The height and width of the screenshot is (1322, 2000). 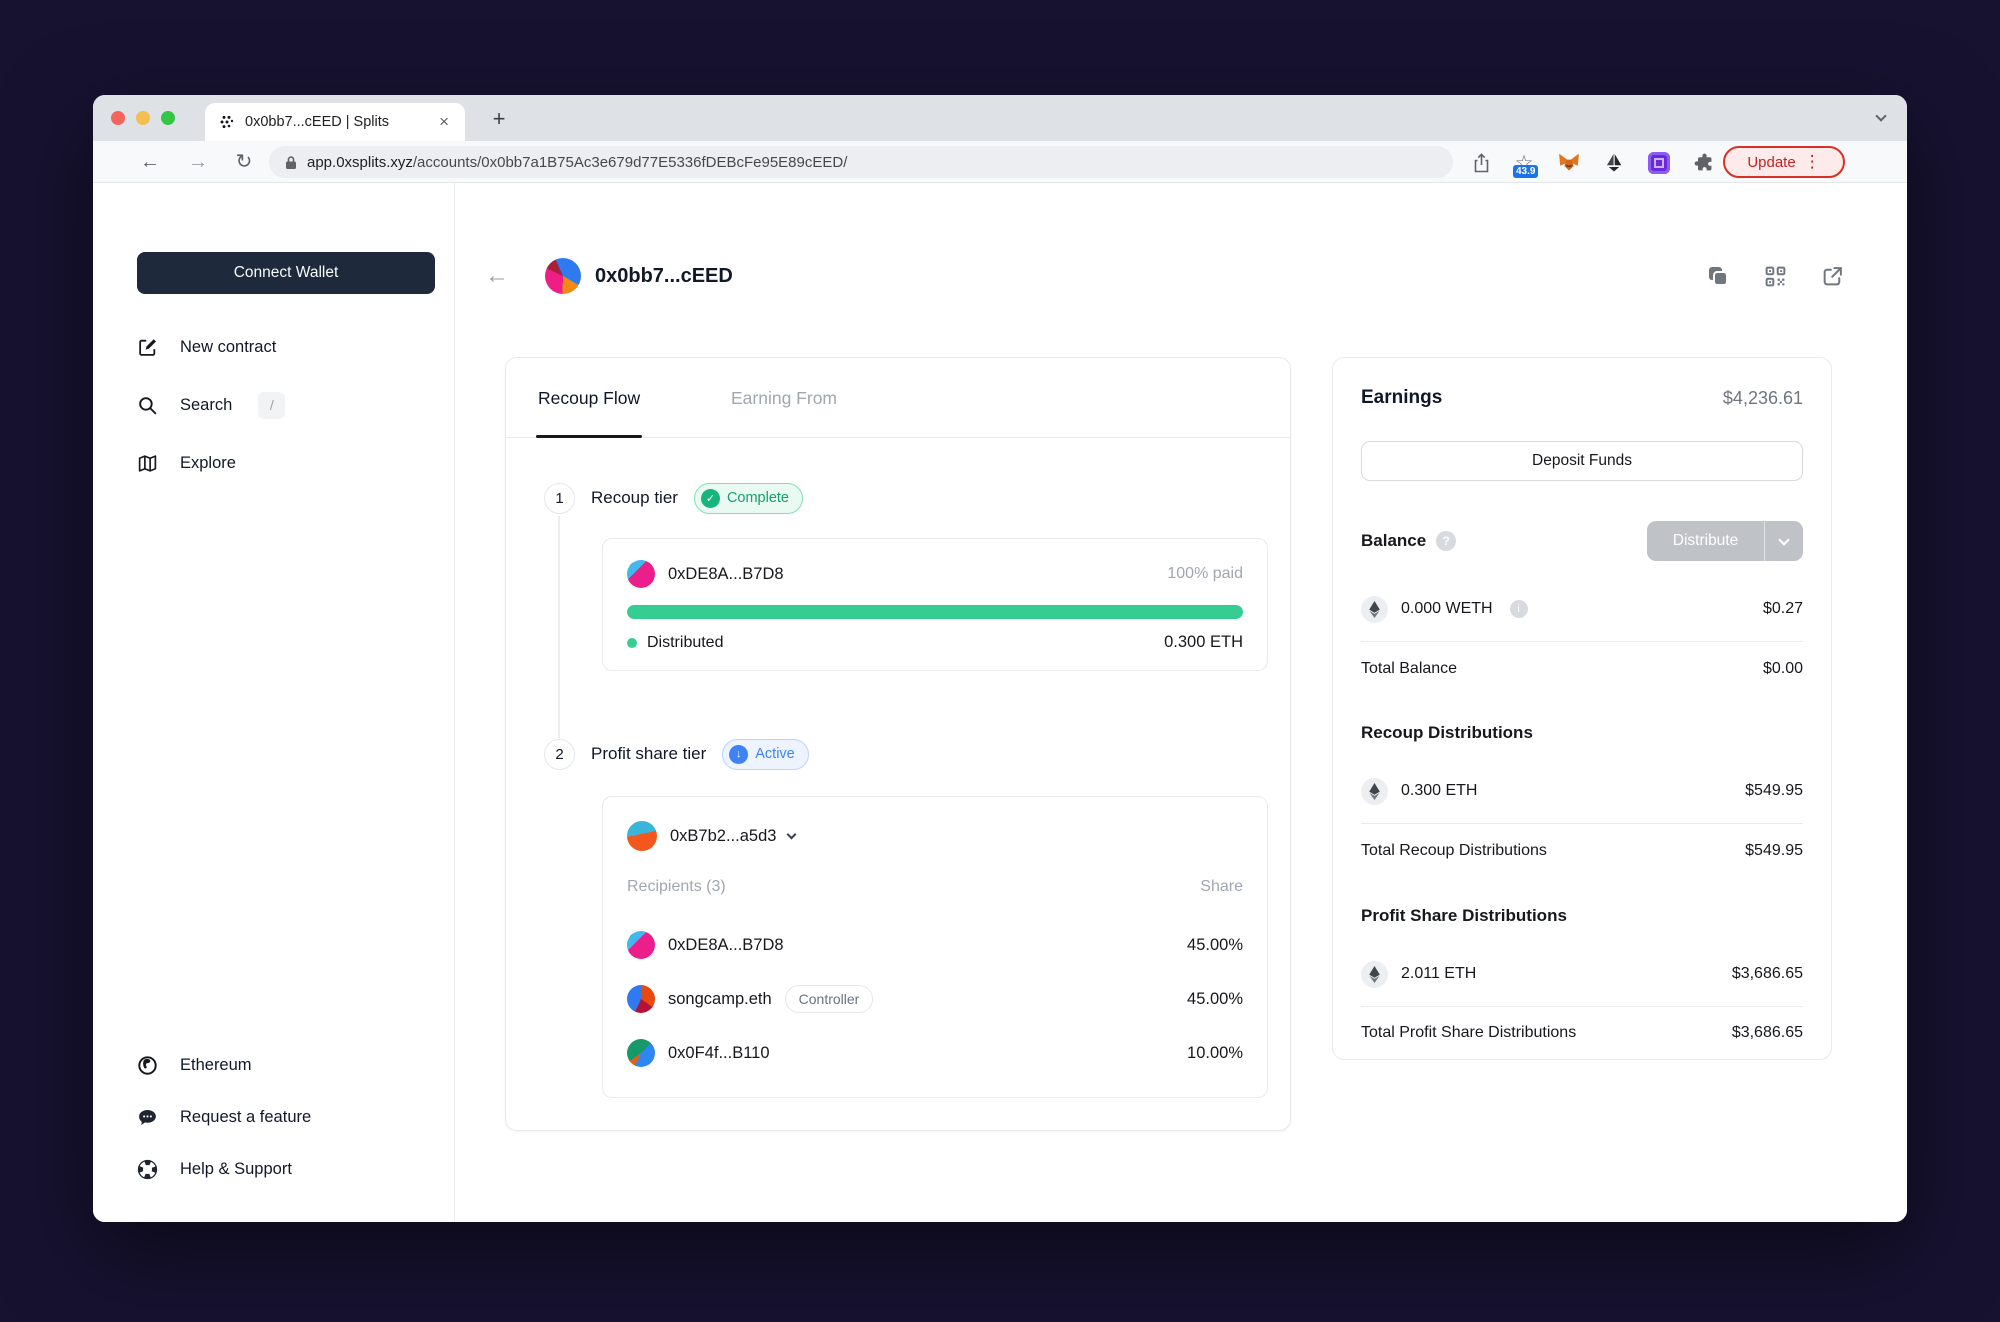 I want to click on recipient-name: songcamp.eth, so click(x=720, y=999).